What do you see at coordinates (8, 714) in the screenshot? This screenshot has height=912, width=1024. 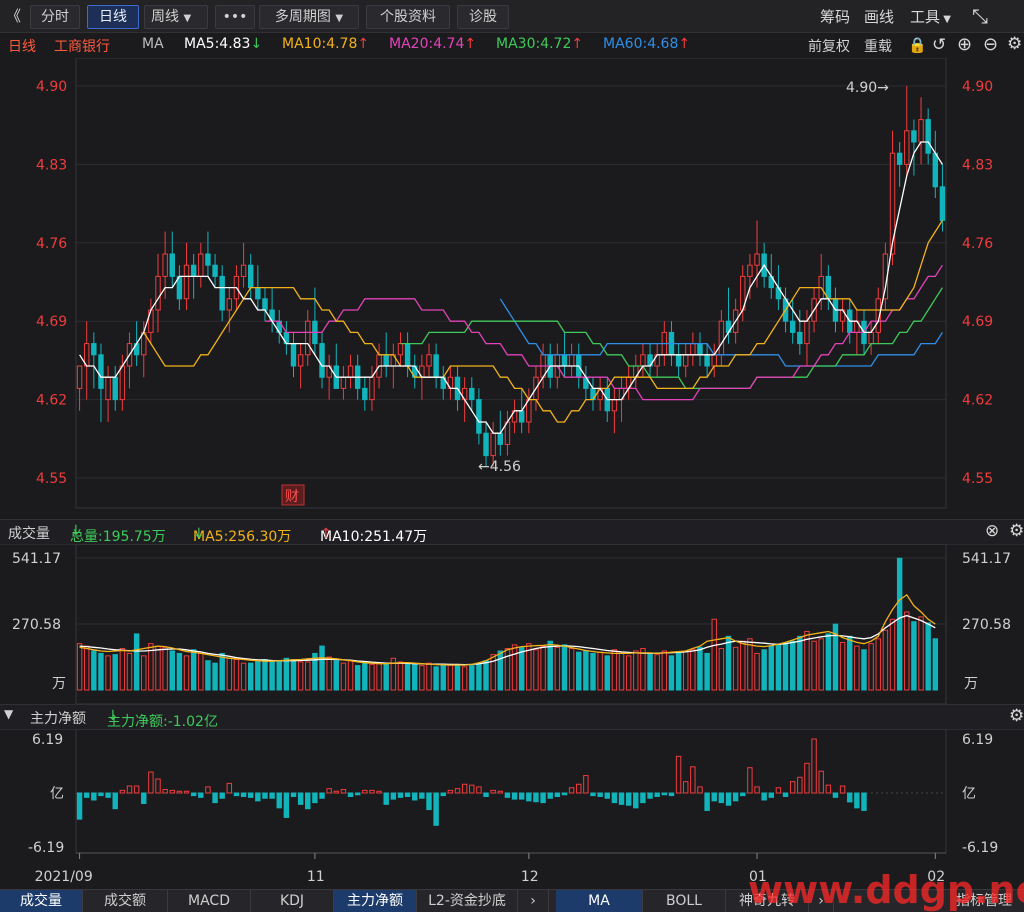 I see `collapse-icon: ▼` at bounding box center [8, 714].